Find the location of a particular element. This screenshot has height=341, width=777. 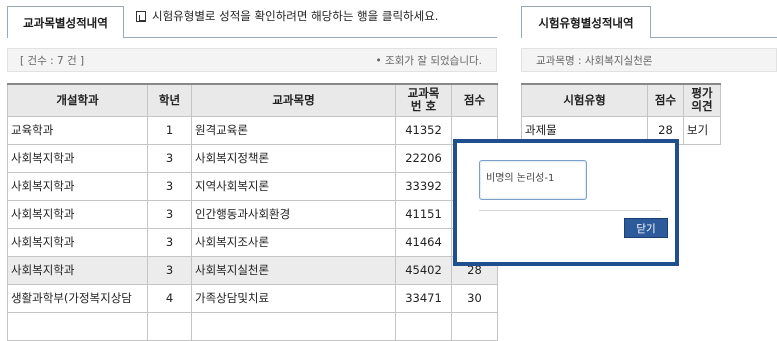

pointer-icon is located at coordinates (141, 16).